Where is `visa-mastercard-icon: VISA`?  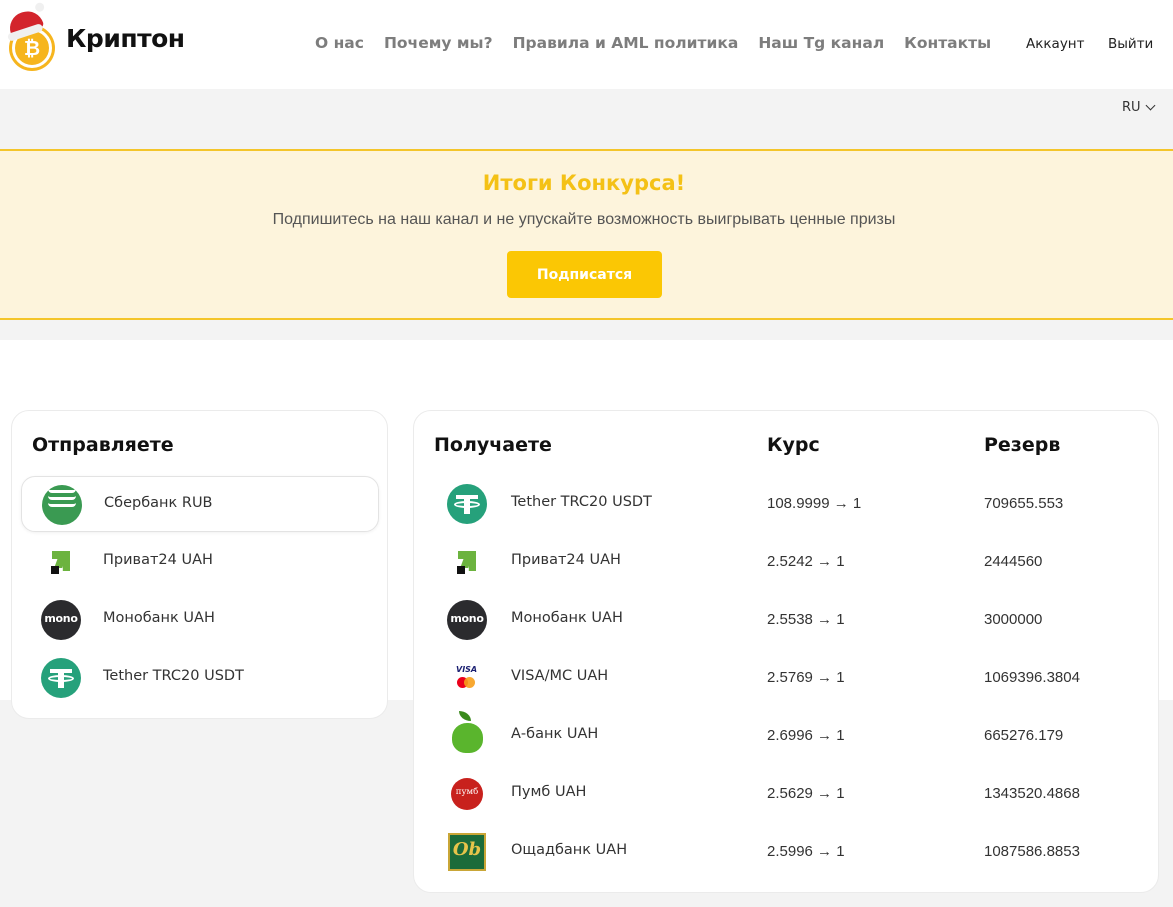 visa-mastercard-icon: VISA is located at coordinates (467, 678).